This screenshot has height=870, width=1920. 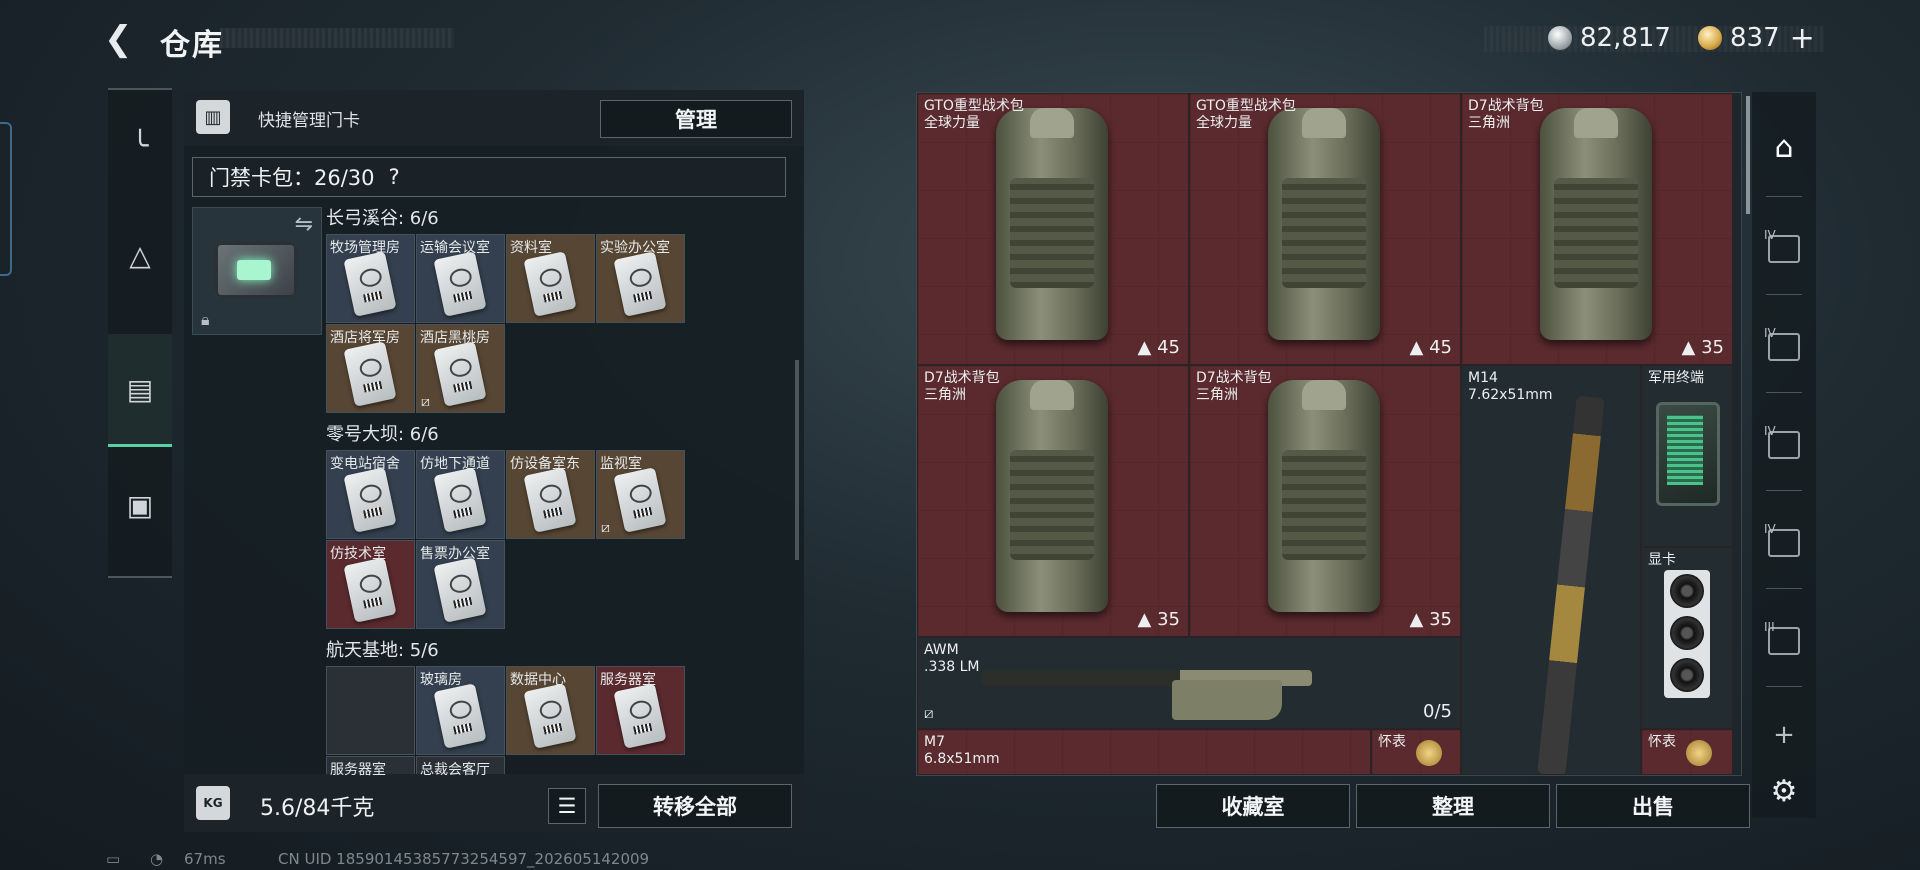 I want to click on item-label: 显卡, so click(x=1662, y=560).